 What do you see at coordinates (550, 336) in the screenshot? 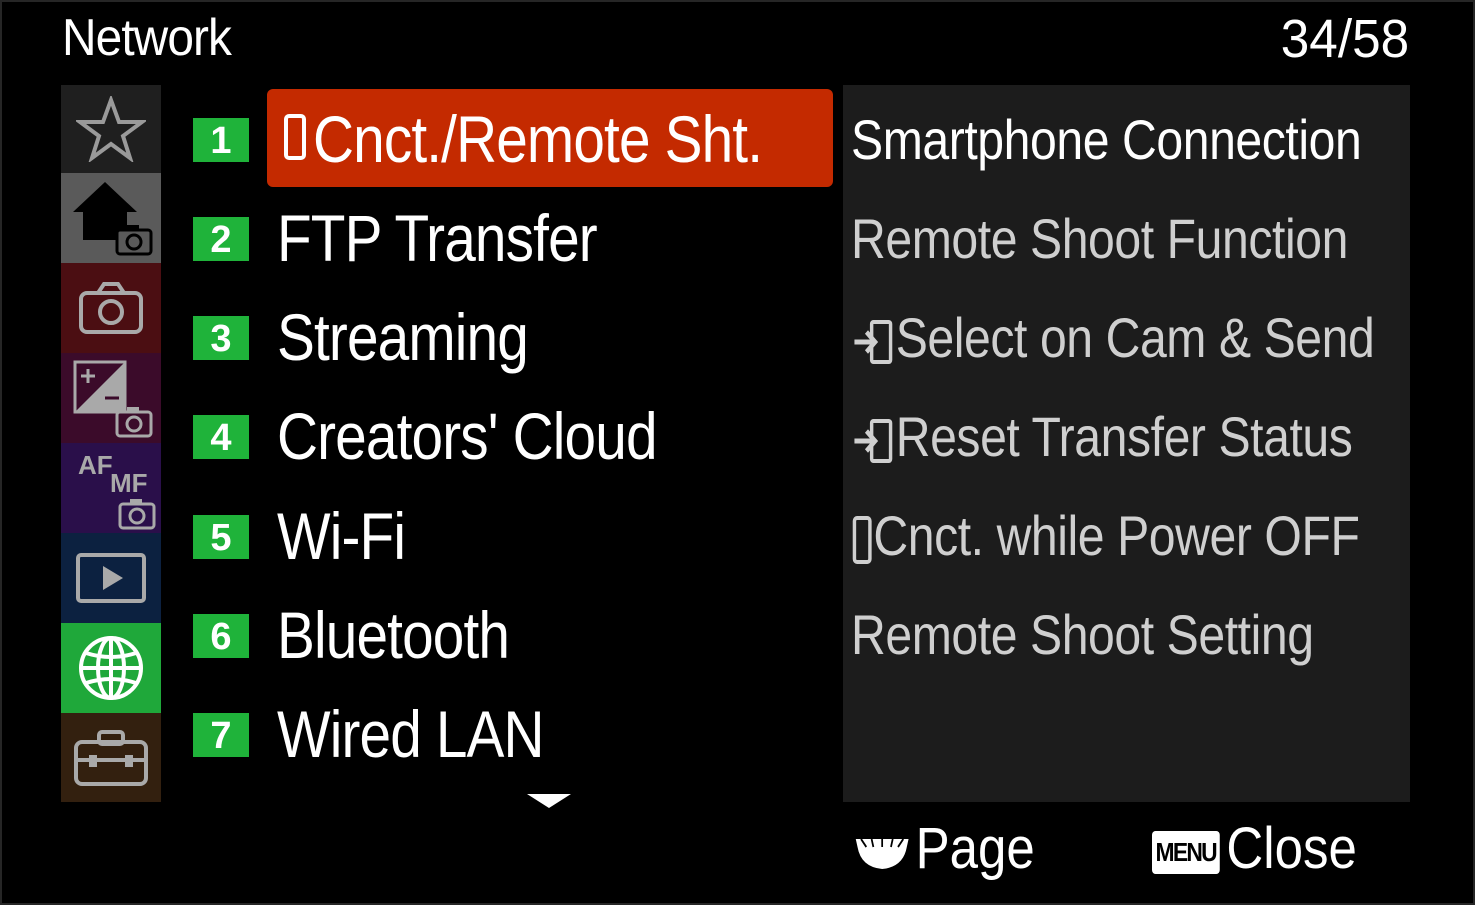
I see `label-box: Streaming` at bounding box center [550, 336].